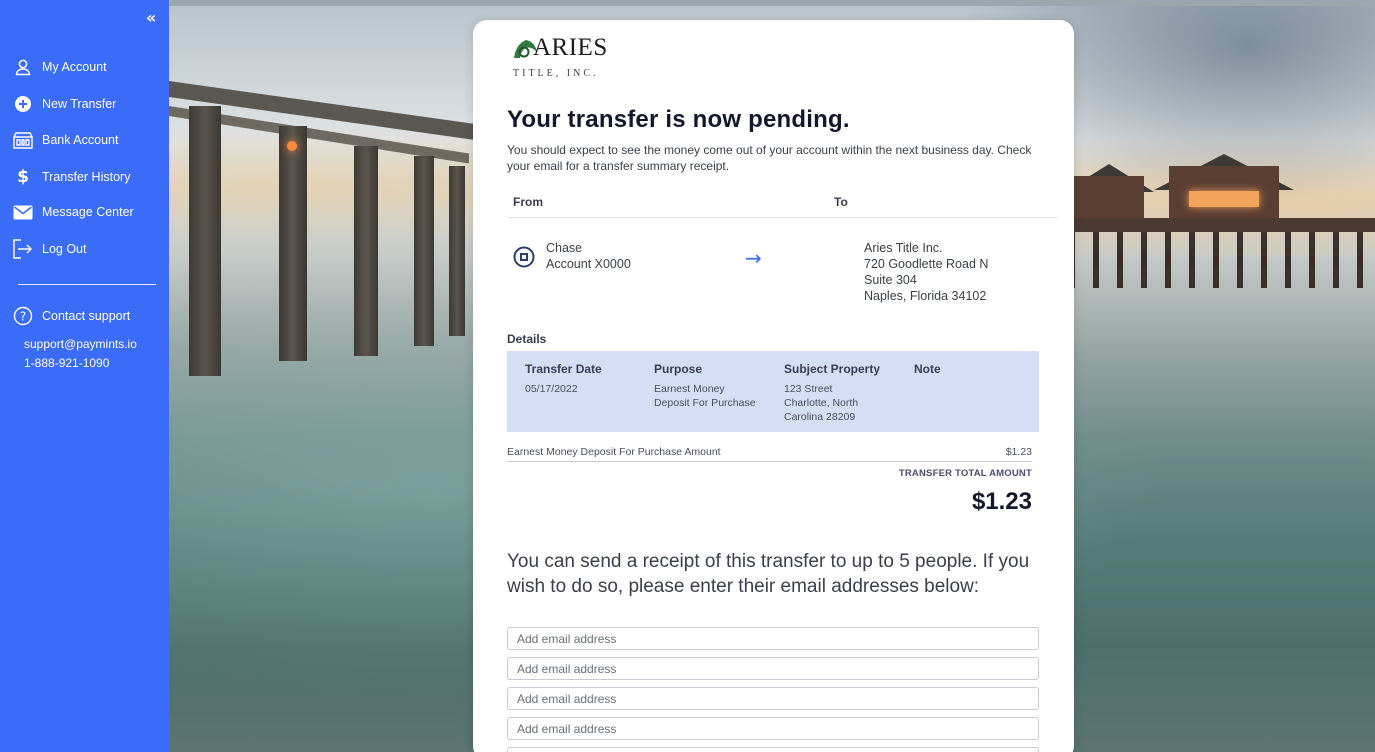  I want to click on details-col-note: Note, so click(927, 369).